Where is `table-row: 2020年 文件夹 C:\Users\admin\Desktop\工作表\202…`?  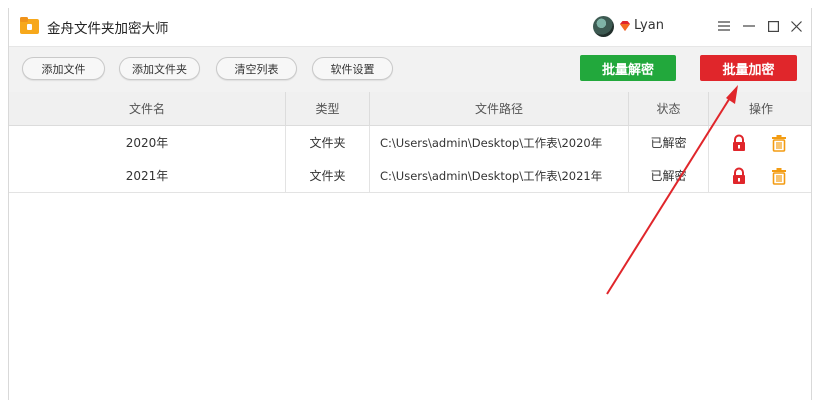 table-row: 2020年 文件夹 C:\Users\admin\Desktop\工作表\202… is located at coordinates (410, 143).